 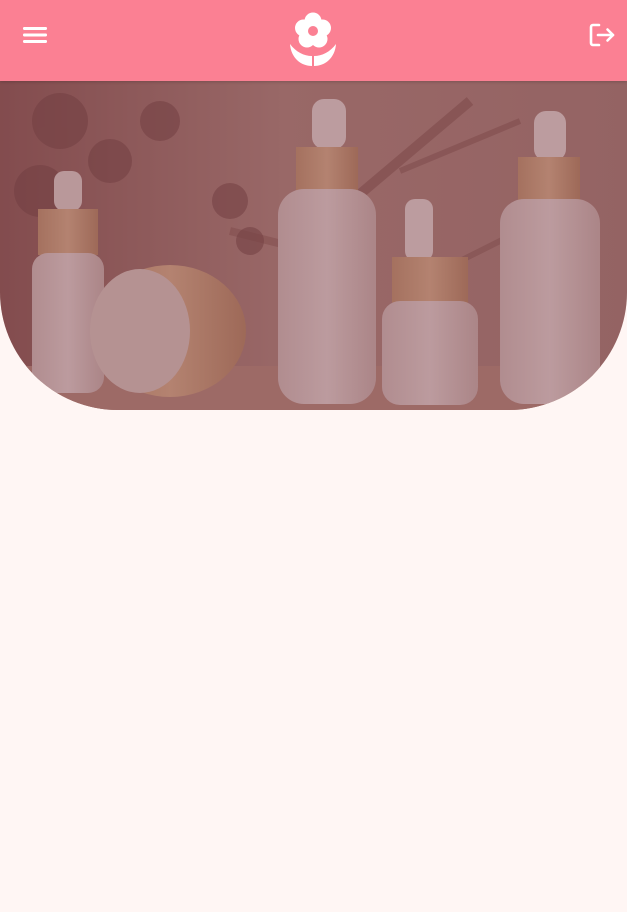 I want to click on hamburger-menu-icon, so click(x=35, y=35).